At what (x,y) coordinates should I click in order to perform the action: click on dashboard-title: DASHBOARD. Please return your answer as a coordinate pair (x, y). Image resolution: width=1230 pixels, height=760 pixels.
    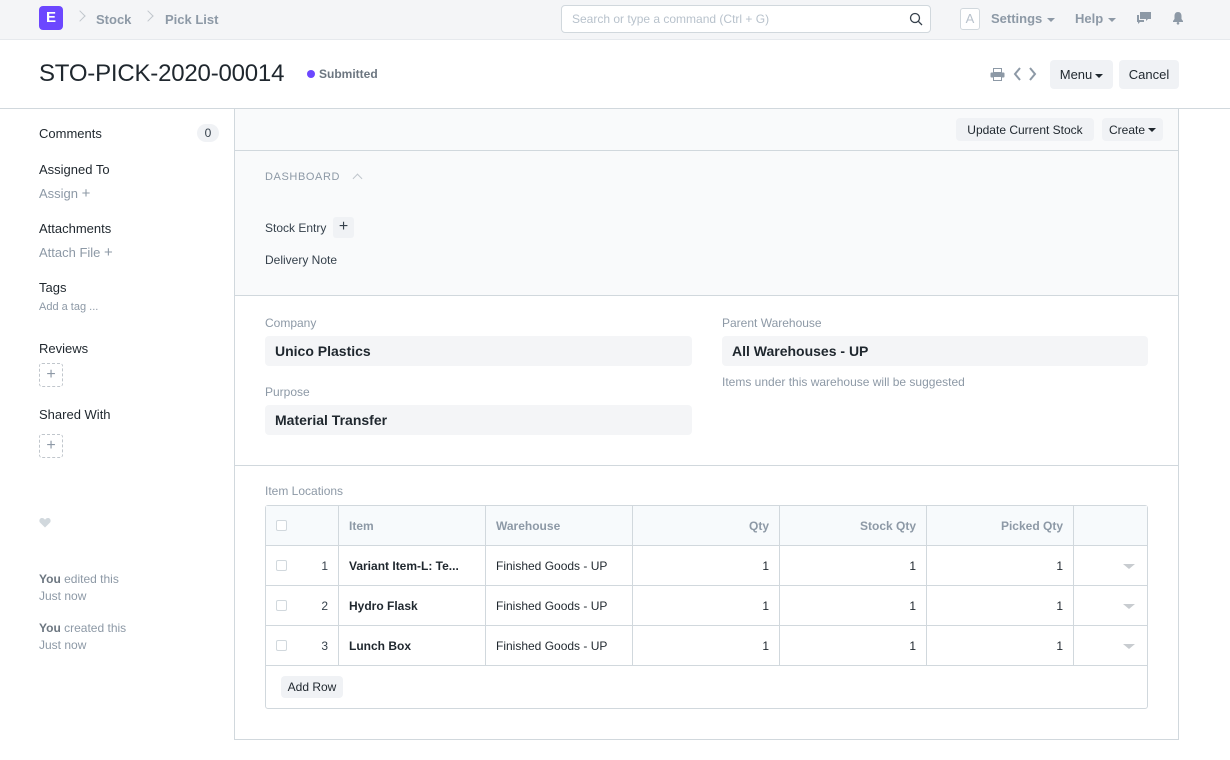
    Looking at the image, I should click on (302, 177).